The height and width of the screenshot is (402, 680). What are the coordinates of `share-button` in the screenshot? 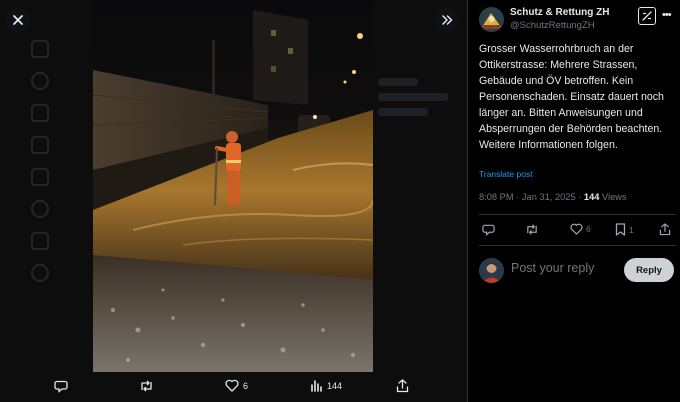 It's located at (665, 229).